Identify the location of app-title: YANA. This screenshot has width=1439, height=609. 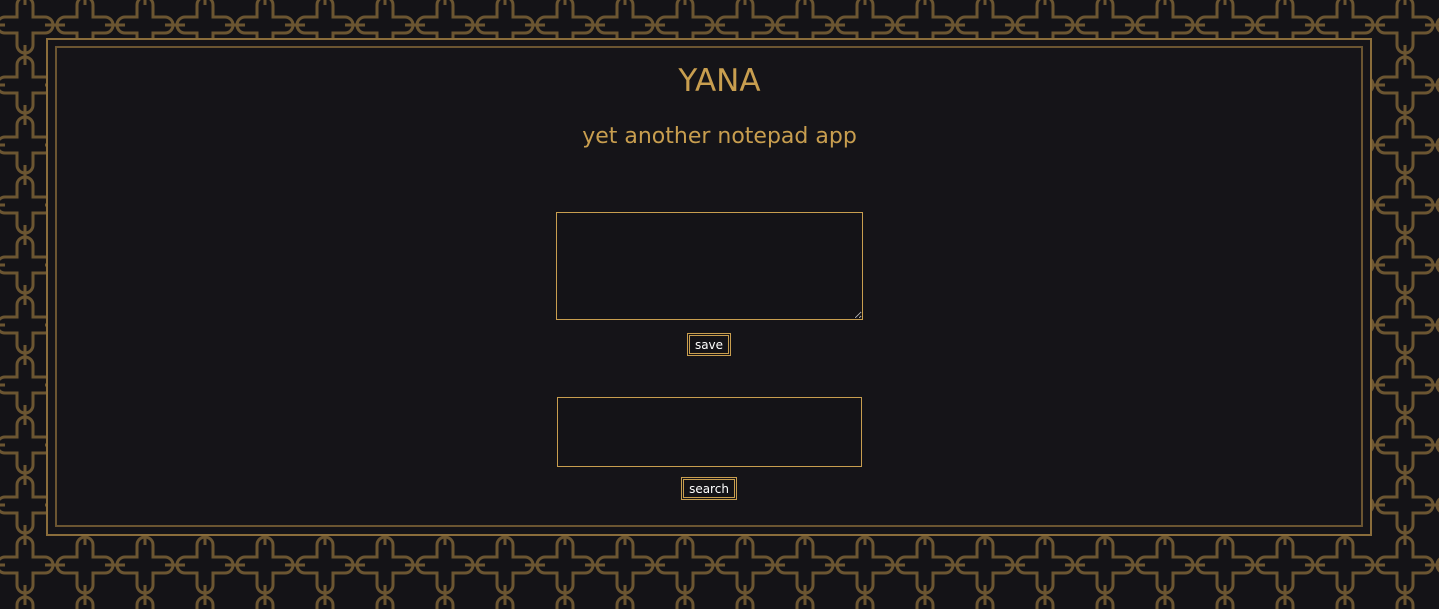
(719, 81).